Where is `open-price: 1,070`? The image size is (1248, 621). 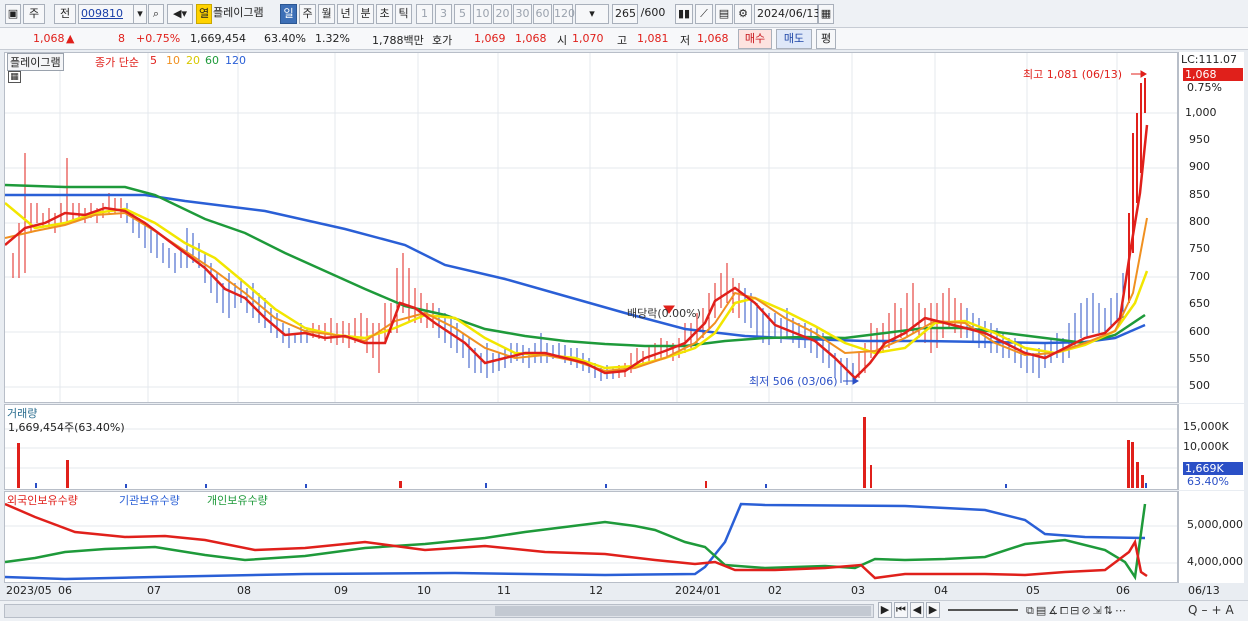
open-price: 1,070 is located at coordinates (588, 38).